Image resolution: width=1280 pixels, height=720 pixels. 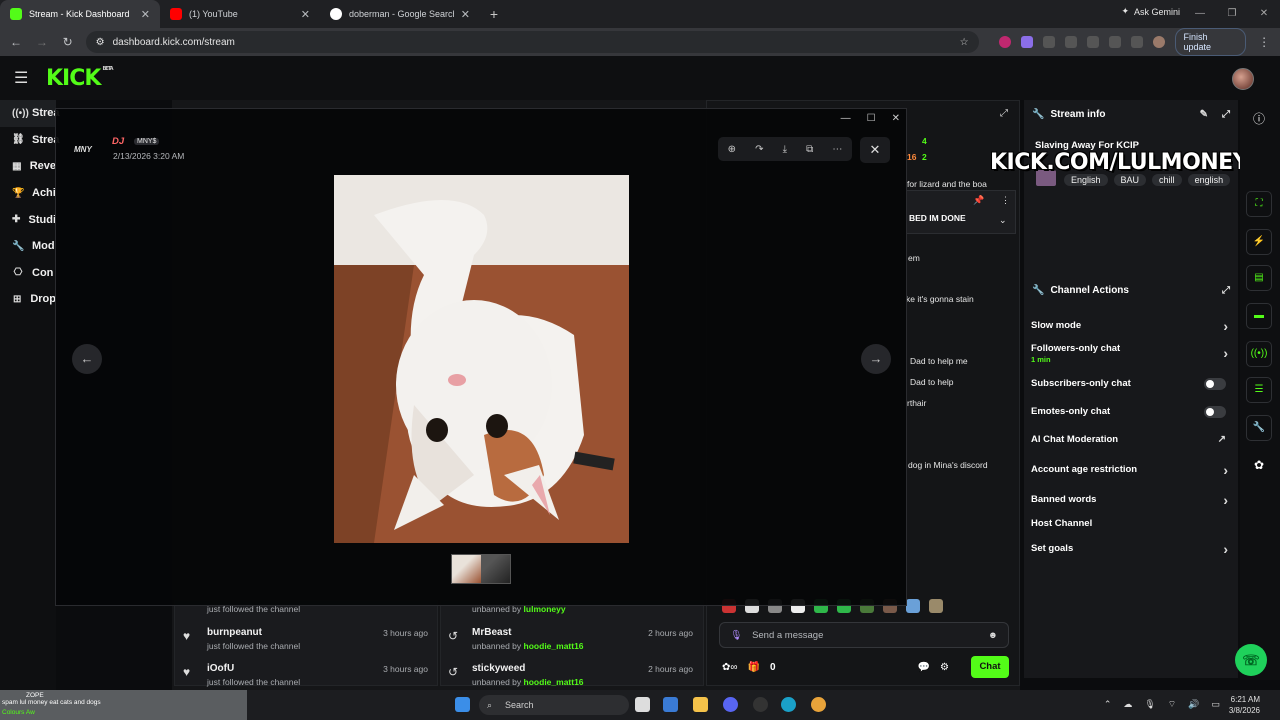 What do you see at coordinates (1149, 704) in the screenshot?
I see `mic-tray-icon: 🎙` at bounding box center [1149, 704].